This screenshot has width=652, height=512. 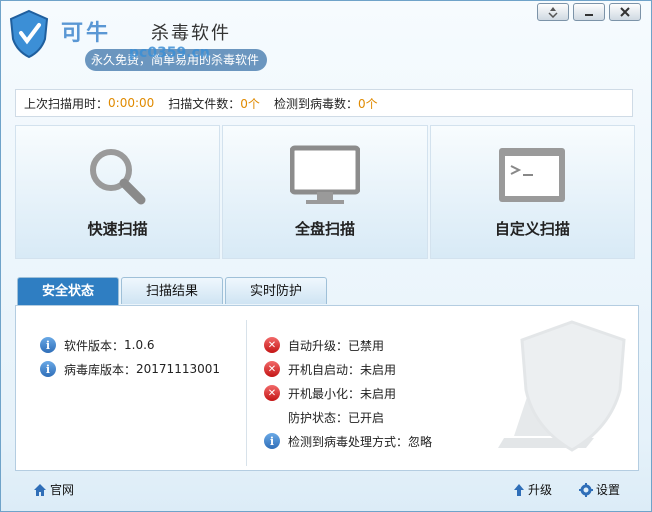 I want to click on protection-status-label: 防护状态：, so click(x=318, y=417).